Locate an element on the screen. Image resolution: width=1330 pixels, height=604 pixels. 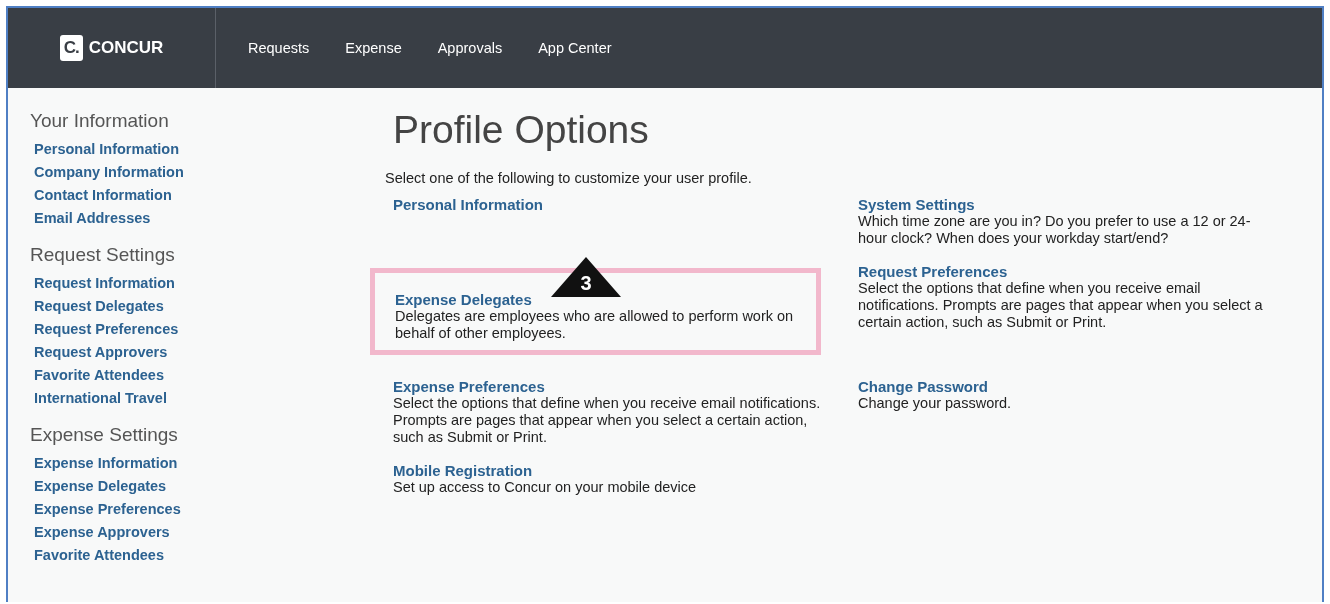
option-link: Personal Information is located at coordinates (468, 204).